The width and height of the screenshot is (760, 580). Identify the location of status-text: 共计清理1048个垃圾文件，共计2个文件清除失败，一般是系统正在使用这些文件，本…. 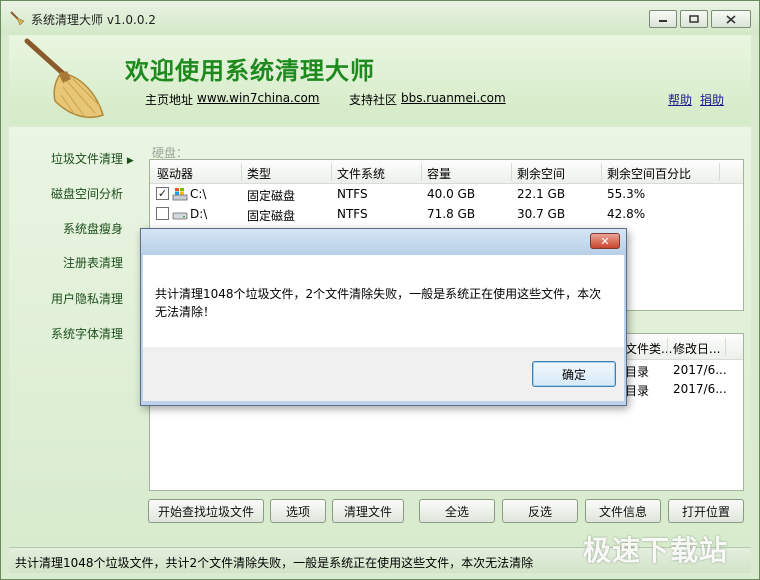
(274, 563).